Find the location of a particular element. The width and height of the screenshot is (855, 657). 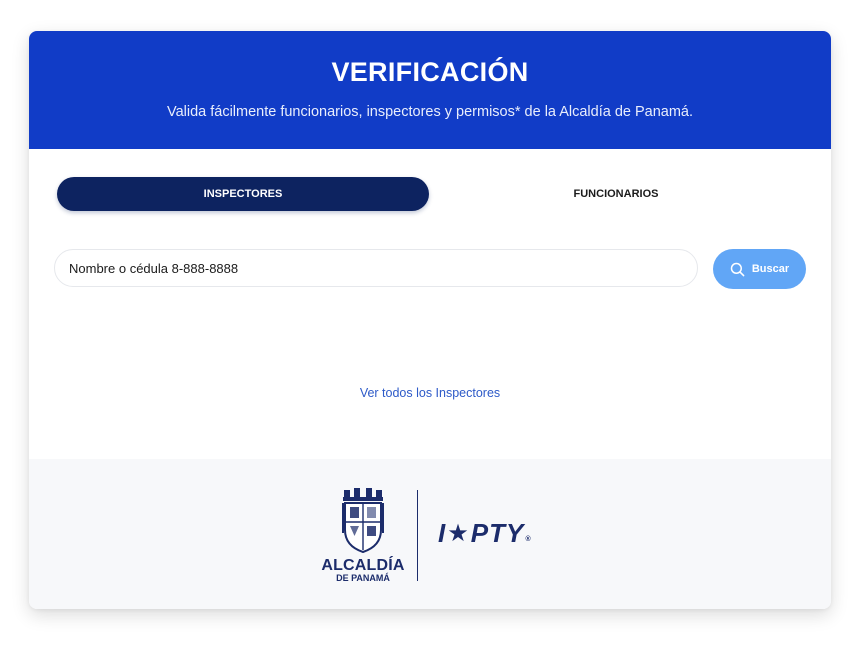

registered-mark: ® is located at coordinates (528, 539).